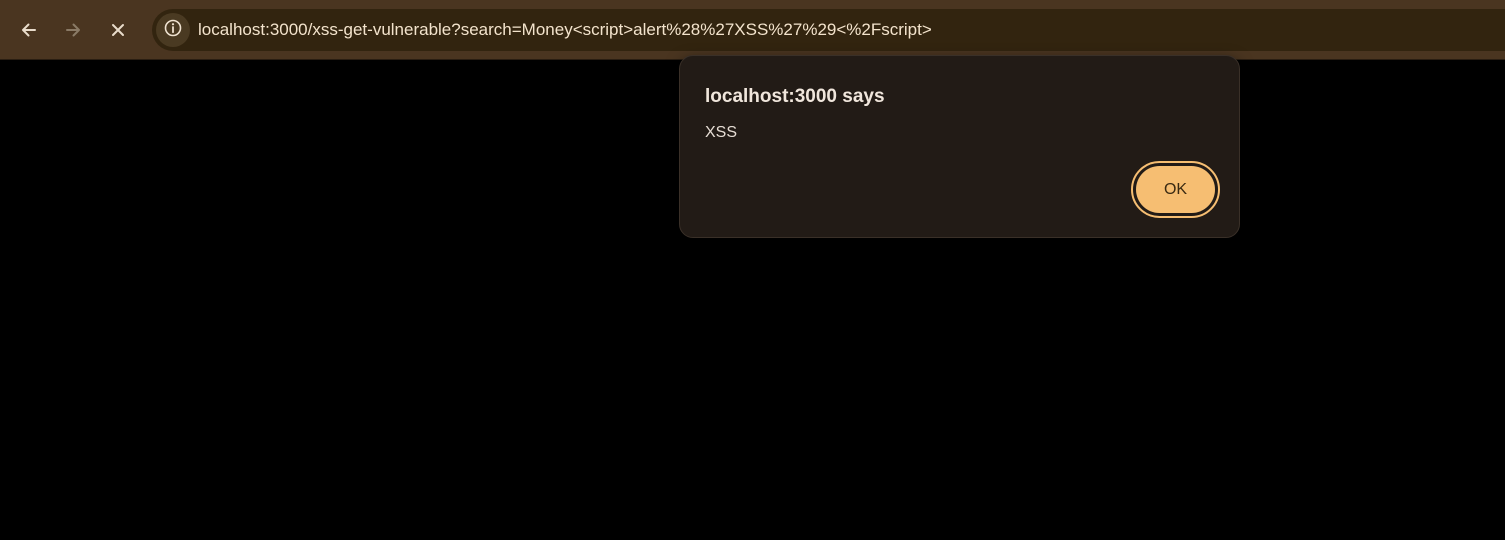 This screenshot has width=1505, height=540. Describe the element at coordinates (795, 96) in the screenshot. I see `dialog-title: localhost:3000 says` at that location.